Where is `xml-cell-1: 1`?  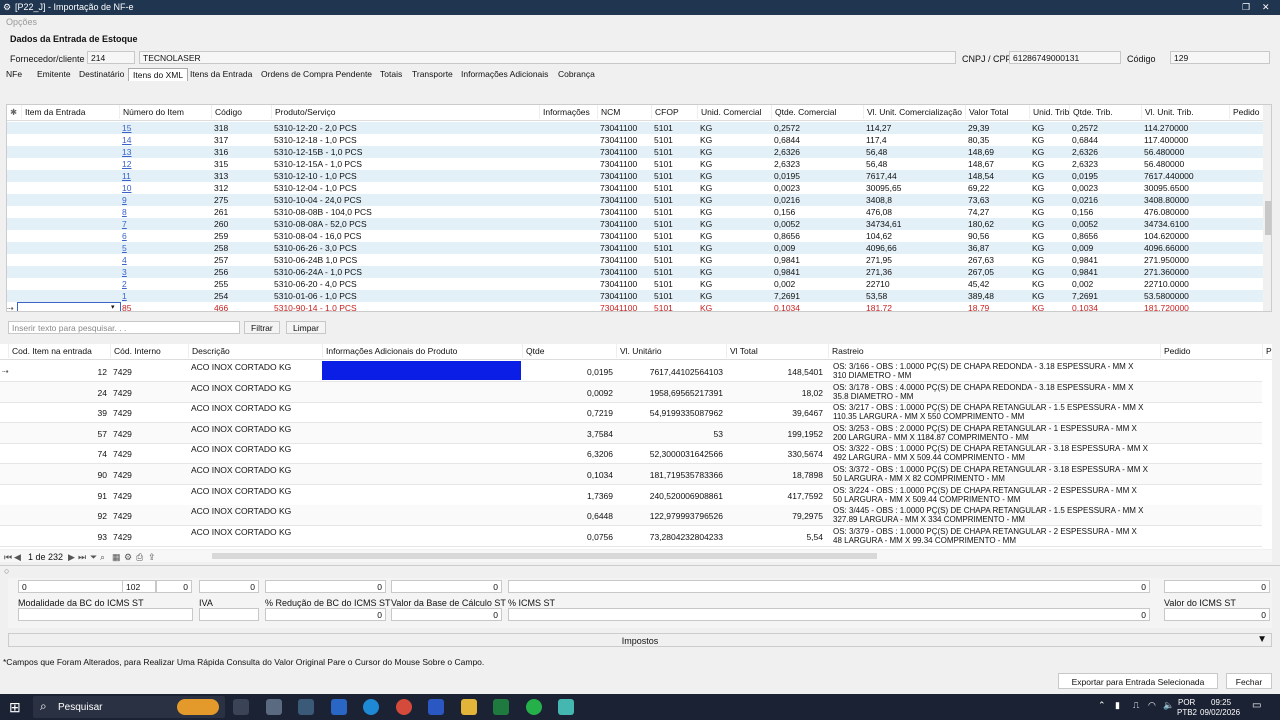 xml-cell-1: 1 is located at coordinates (165, 296).